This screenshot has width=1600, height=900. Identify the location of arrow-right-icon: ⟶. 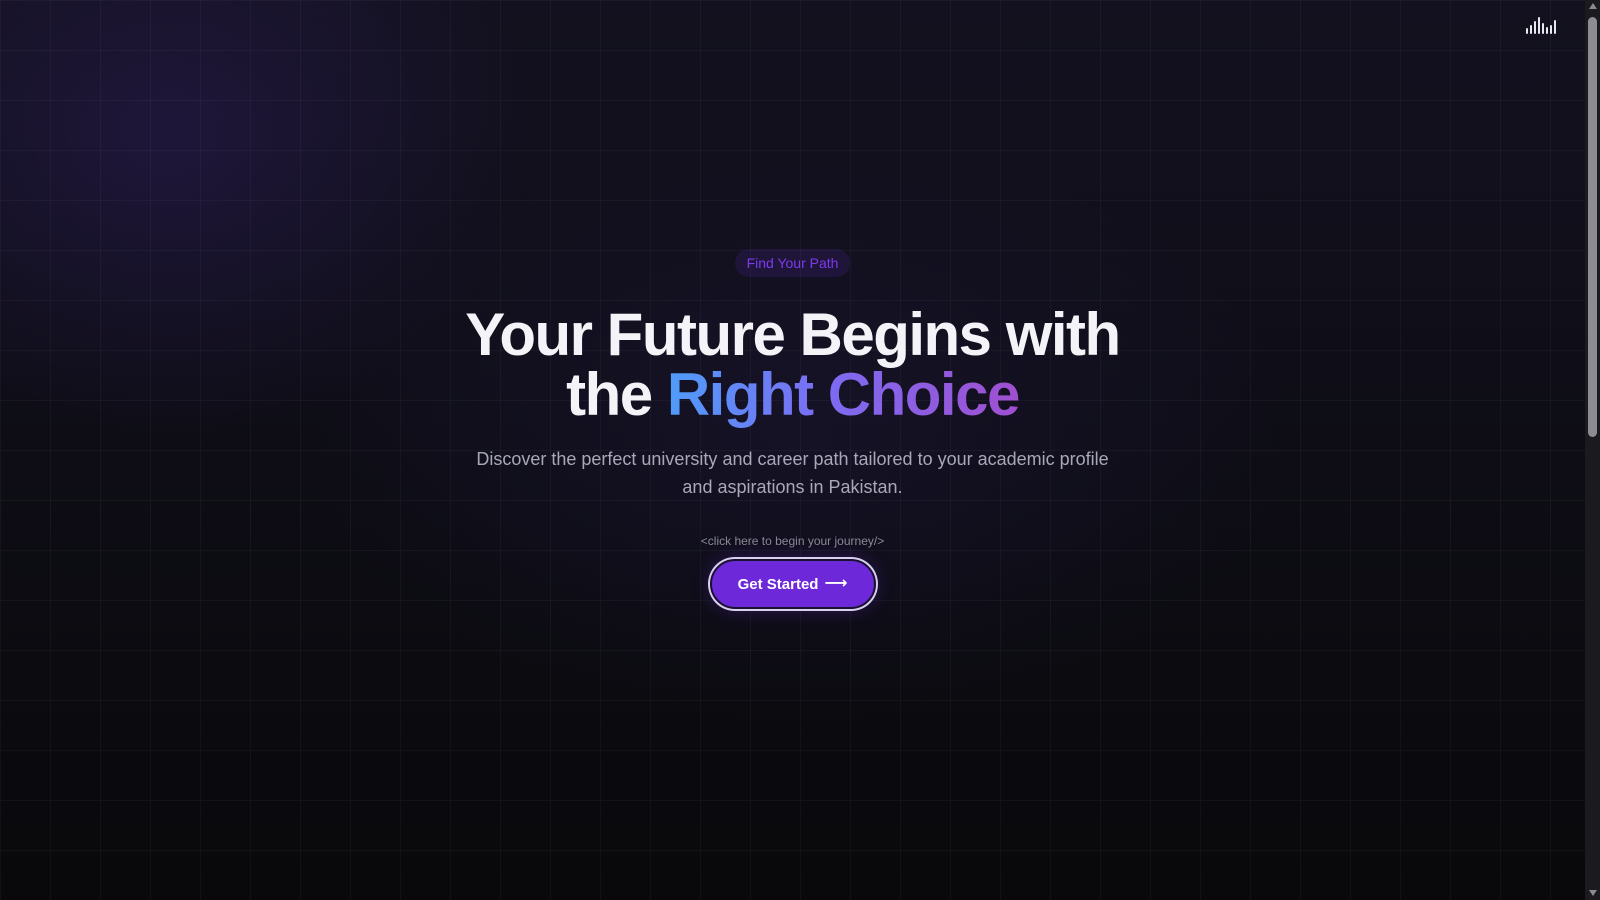
(836, 583).